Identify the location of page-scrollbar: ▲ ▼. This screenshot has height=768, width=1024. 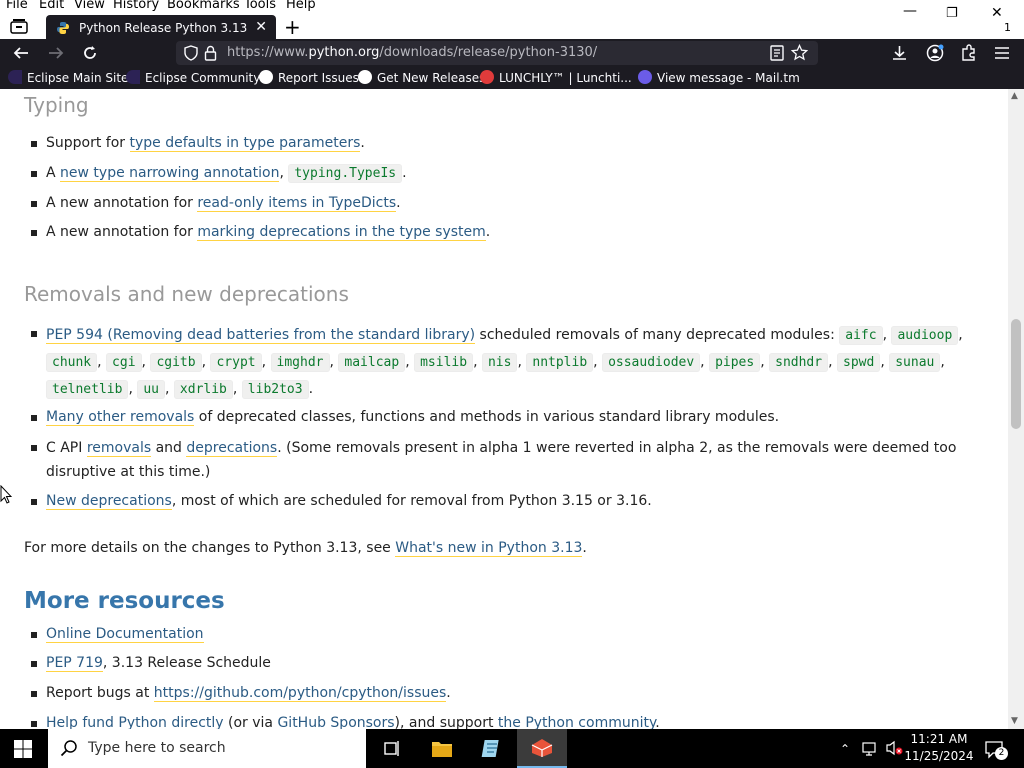
(1016, 409).